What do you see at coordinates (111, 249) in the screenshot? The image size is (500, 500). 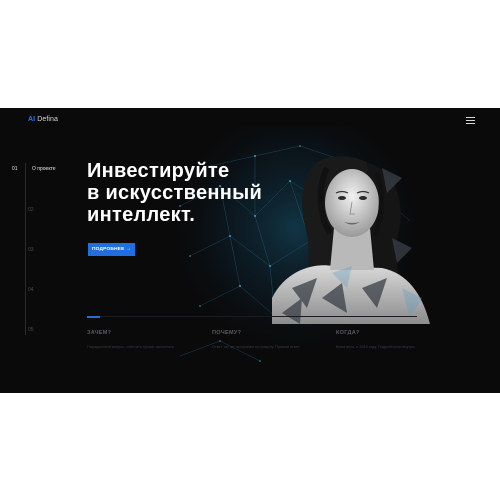 I see `more-button: ПОДРОБНЕЕ →` at bounding box center [111, 249].